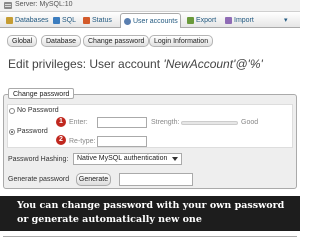 The height and width of the screenshot is (246, 320). Describe the element at coordinates (61, 41) in the screenshot. I see `subtab-database: Database` at that location.